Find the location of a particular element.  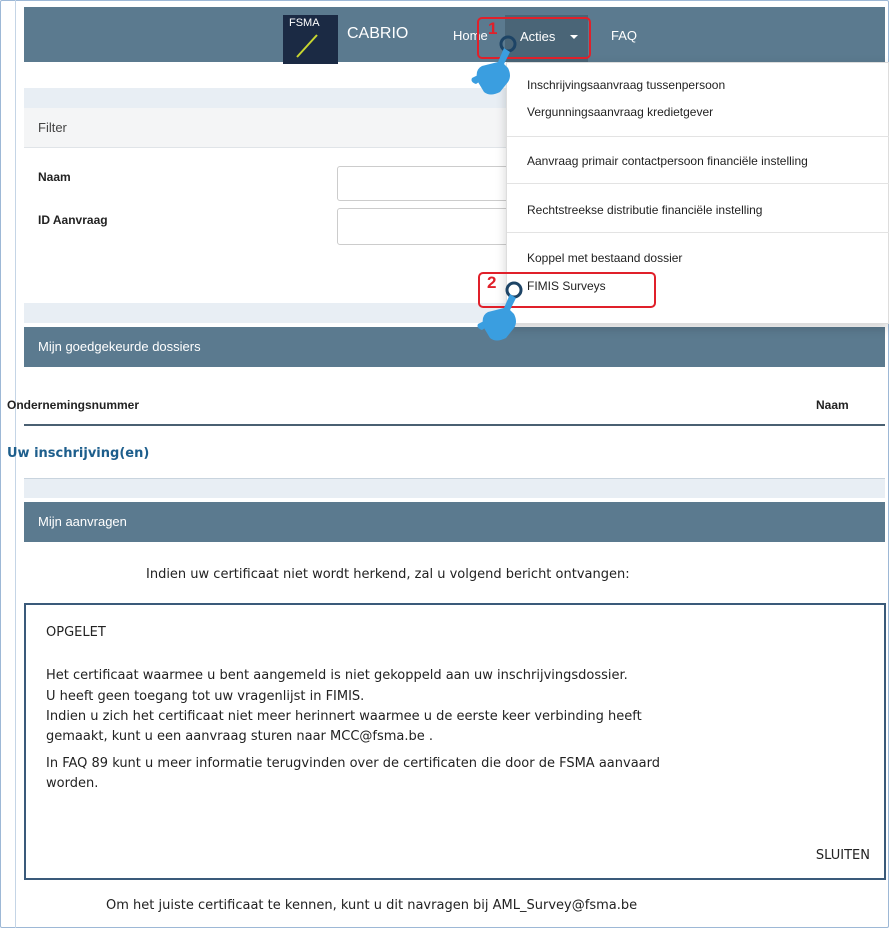

menu-item-inschrijvingsaanvraag: Inschrijvingsaanvraag tussenpersoon is located at coordinates (626, 85).